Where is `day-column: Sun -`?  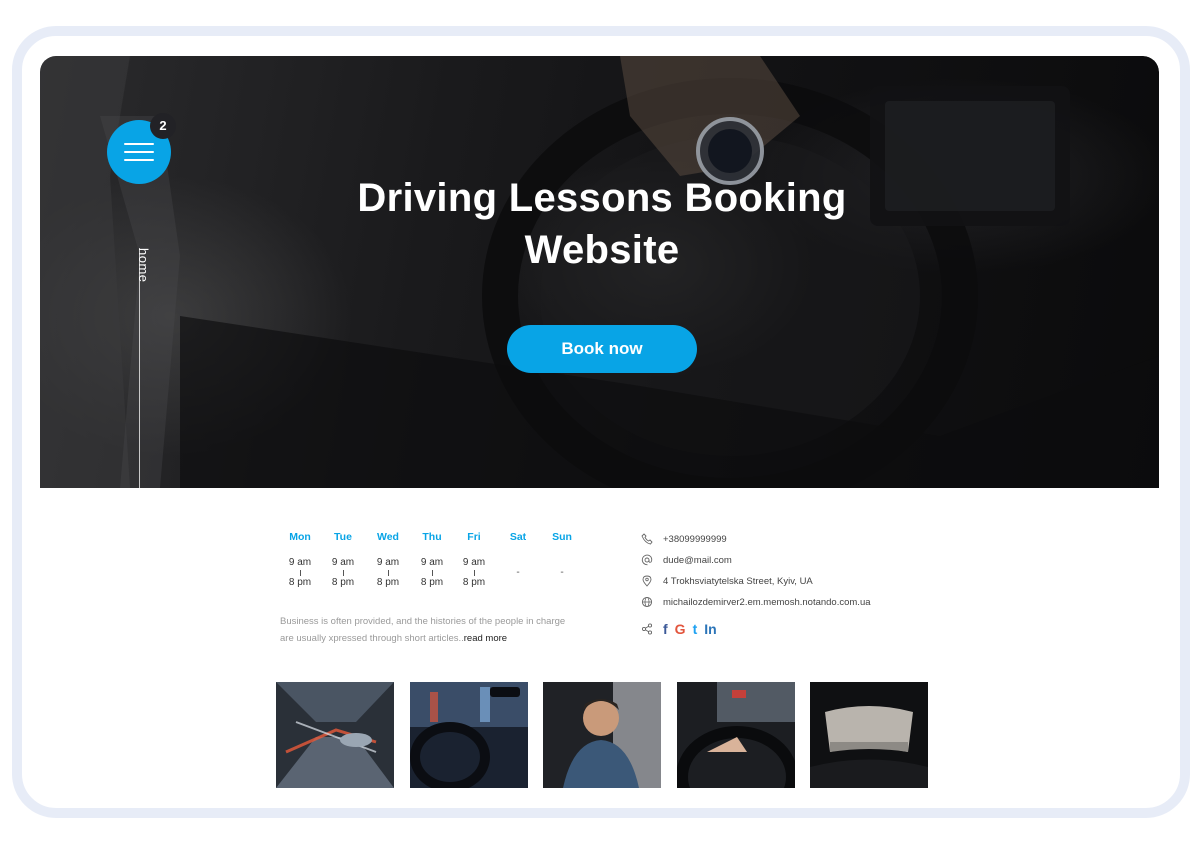
day-column: Sun - is located at coordinates (562, 554).